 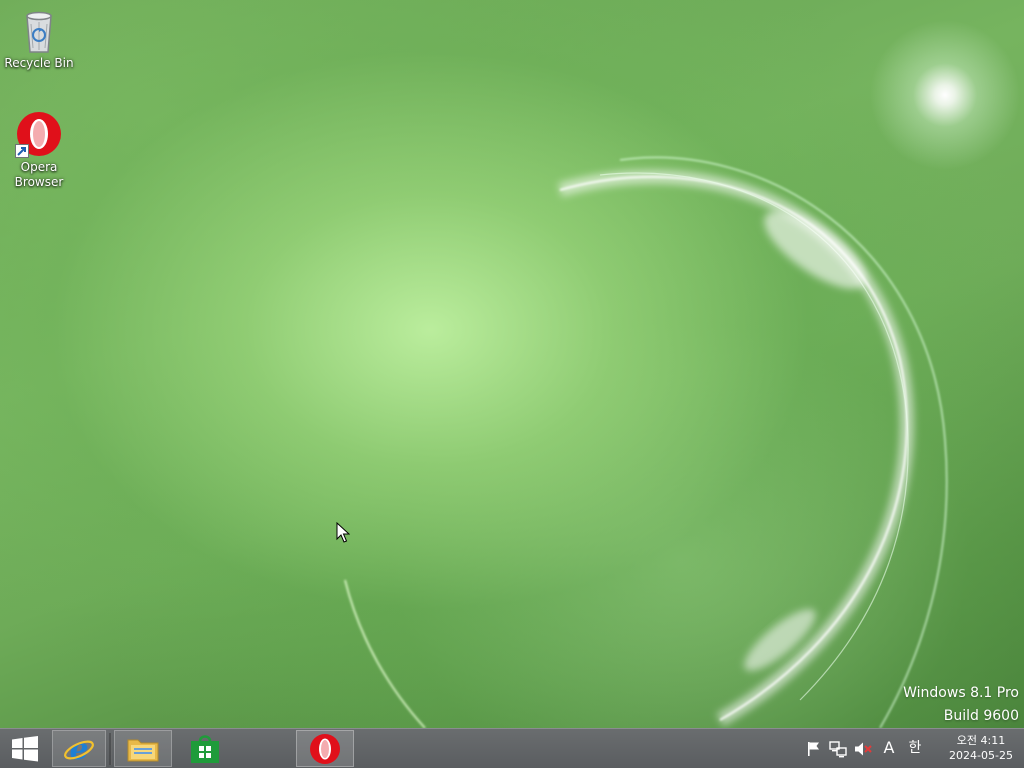 I want to click on store-taskbar-button, so click(x=205, y=748).